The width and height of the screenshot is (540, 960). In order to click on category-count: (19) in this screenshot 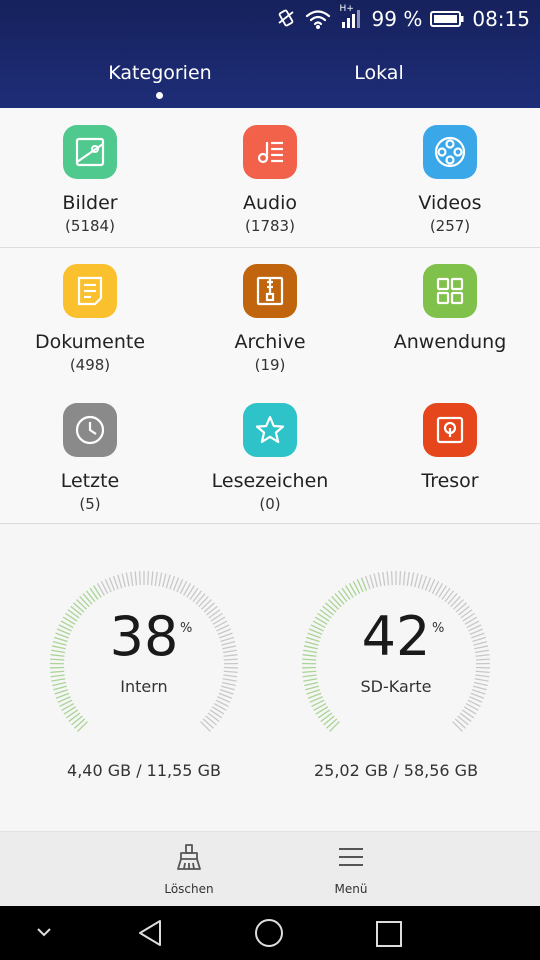, I will do `click(270, 365)`.